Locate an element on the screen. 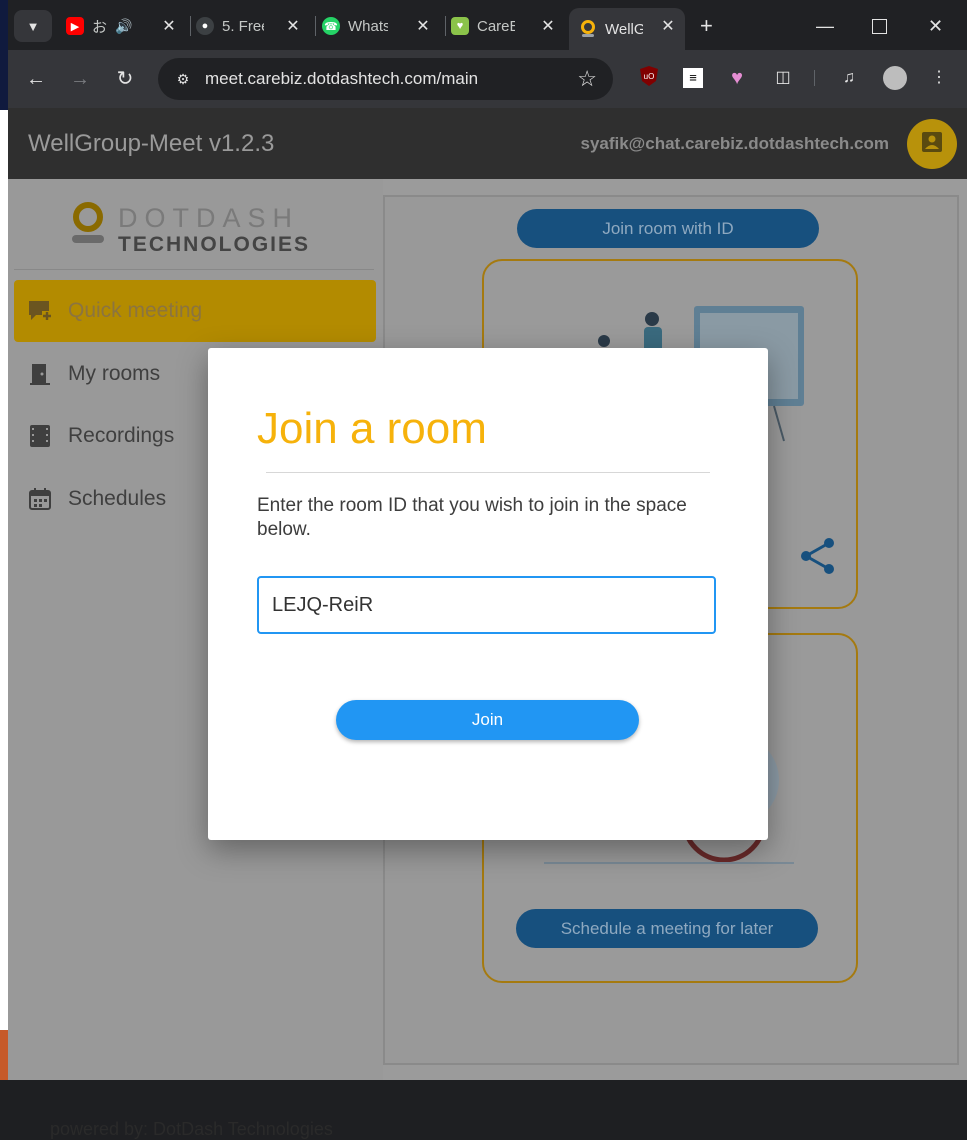  maximize-icon is located at coordinates (879, 26).